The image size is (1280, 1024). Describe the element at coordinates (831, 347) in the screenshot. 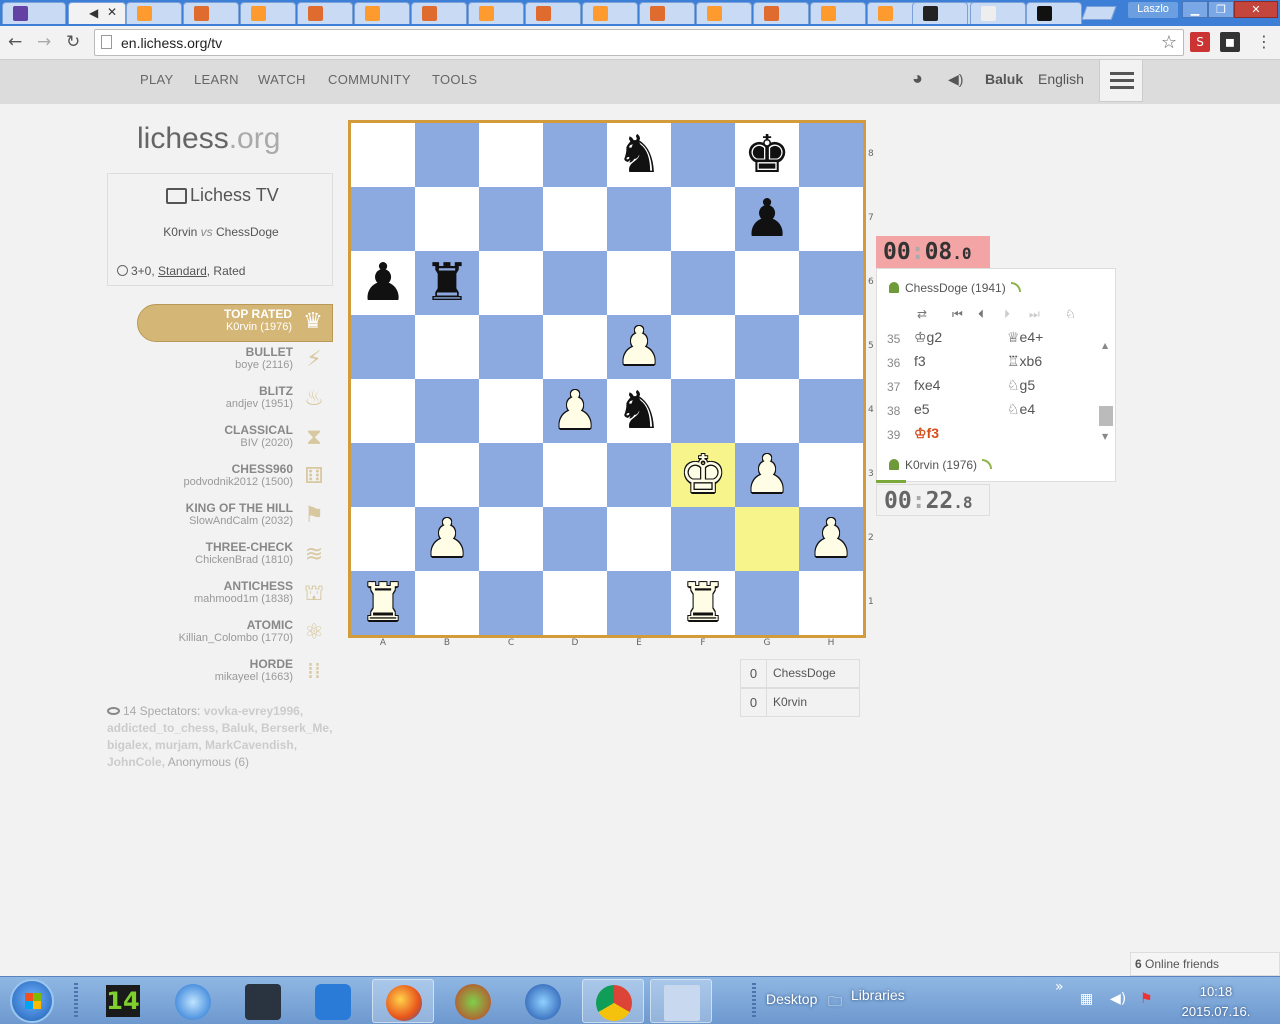

I see `square-h5` at that location.